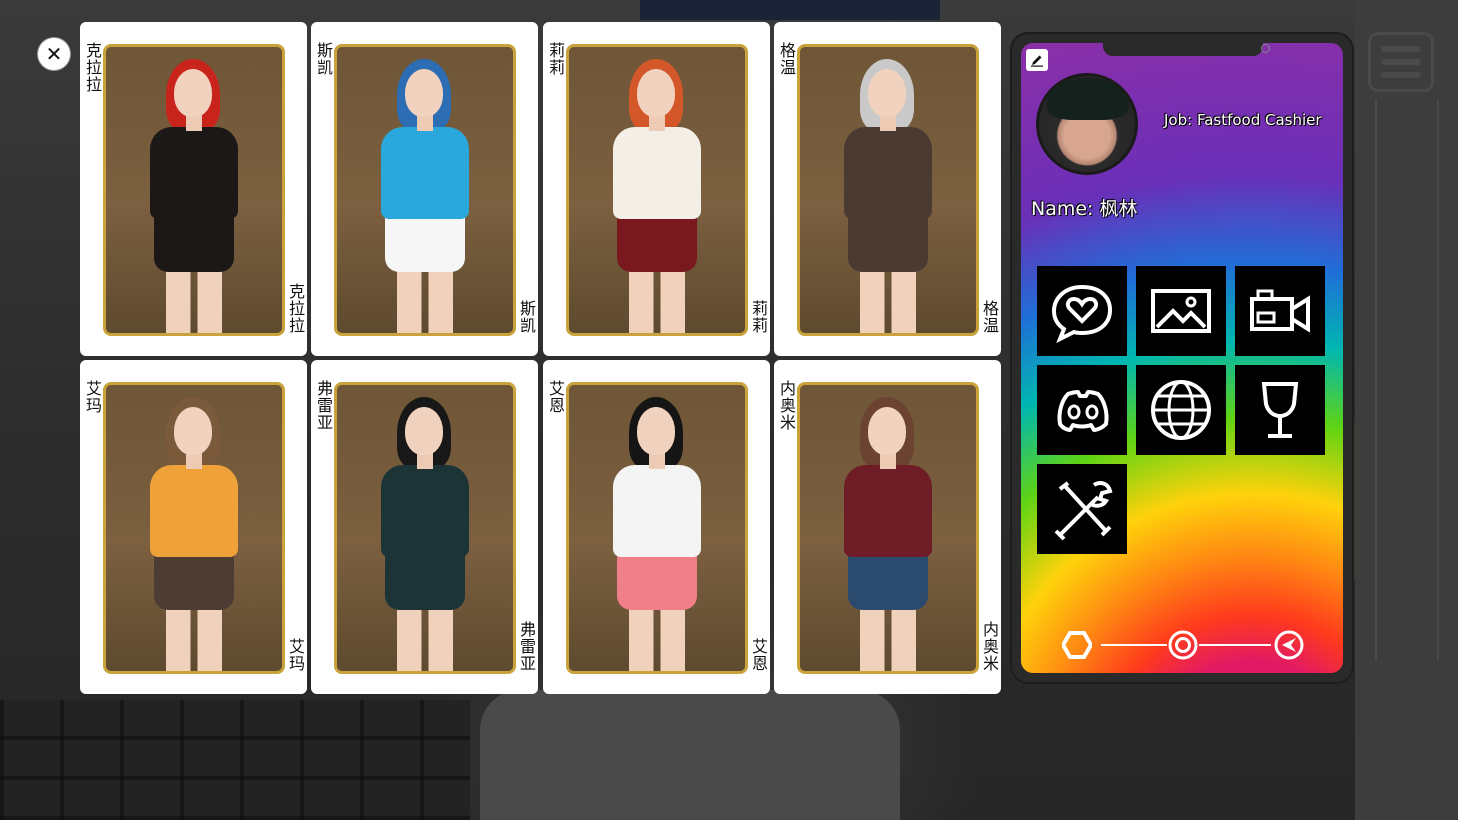 This screenshot has width=1458, height=820. I want to click on name-label: Name: 枫林, so click(1084, 209).